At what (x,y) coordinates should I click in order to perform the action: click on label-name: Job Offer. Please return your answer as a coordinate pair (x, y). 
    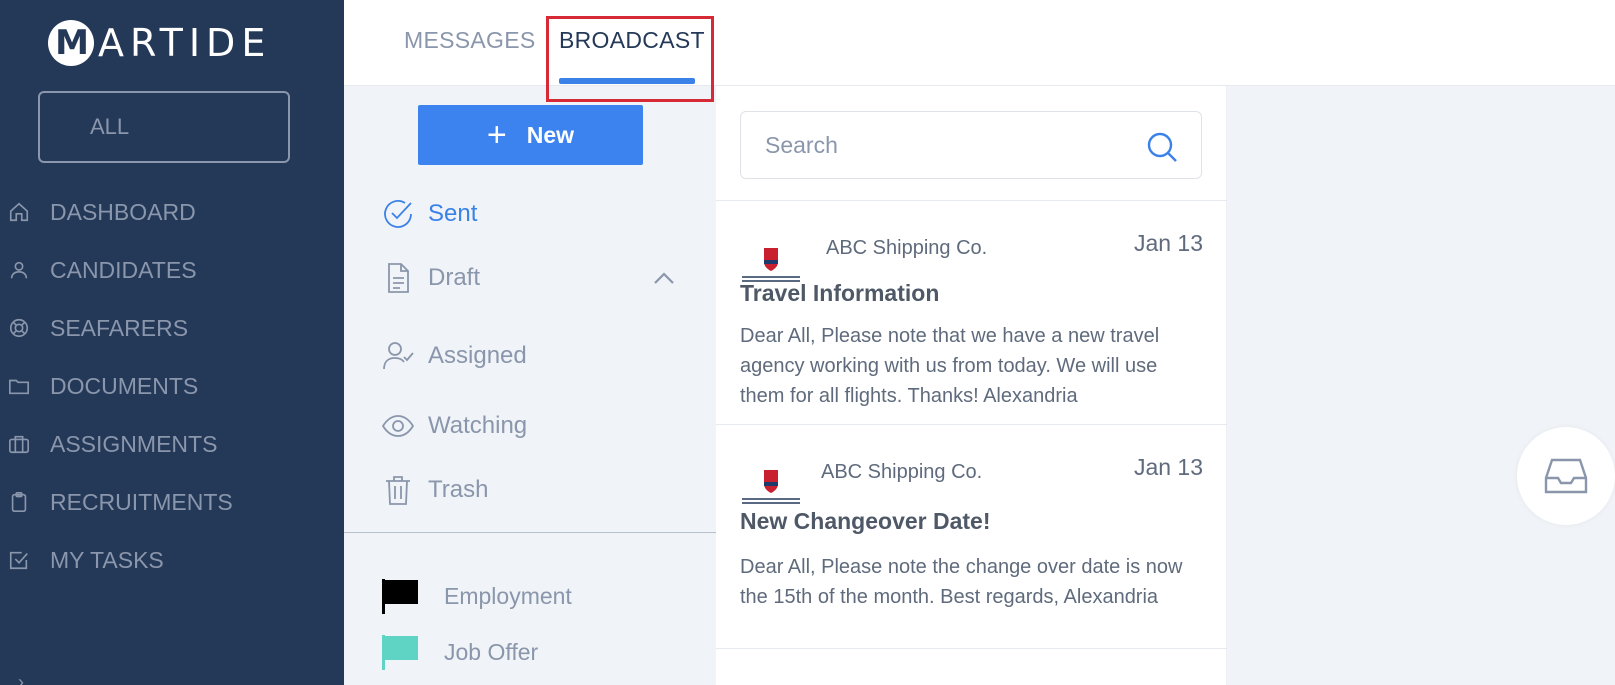
    Looking at the image, I should click on (491, 651).